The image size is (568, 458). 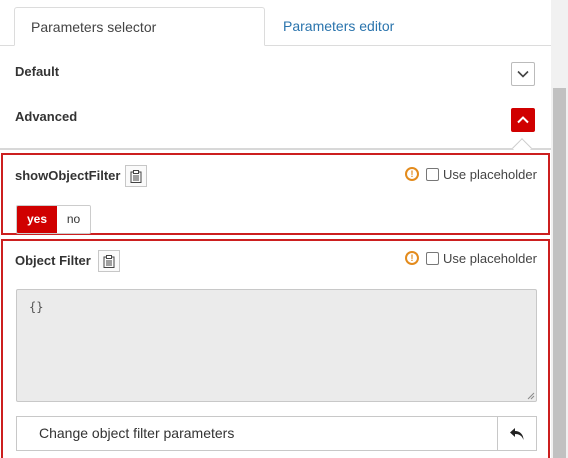 What do you see at coordinates (73, 219) in the screenshot?
I see `no-option: no` at bounding box center [73, 219].